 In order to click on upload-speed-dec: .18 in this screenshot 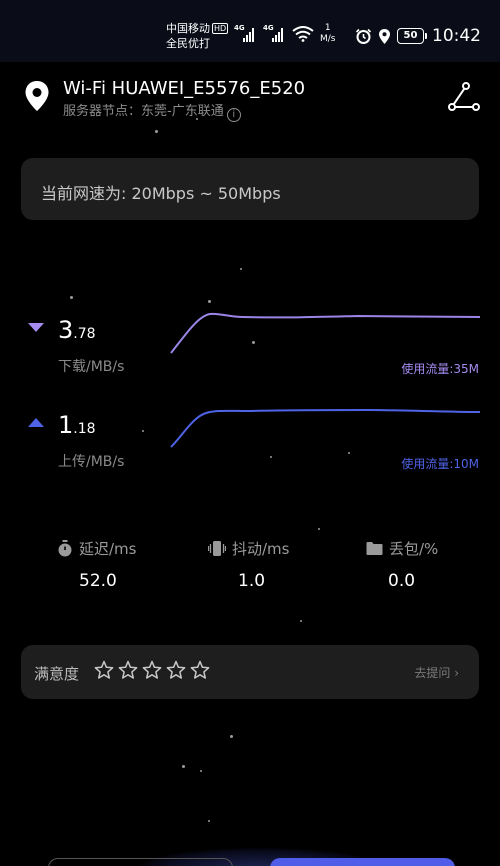, I will do `click(84, 429)`.